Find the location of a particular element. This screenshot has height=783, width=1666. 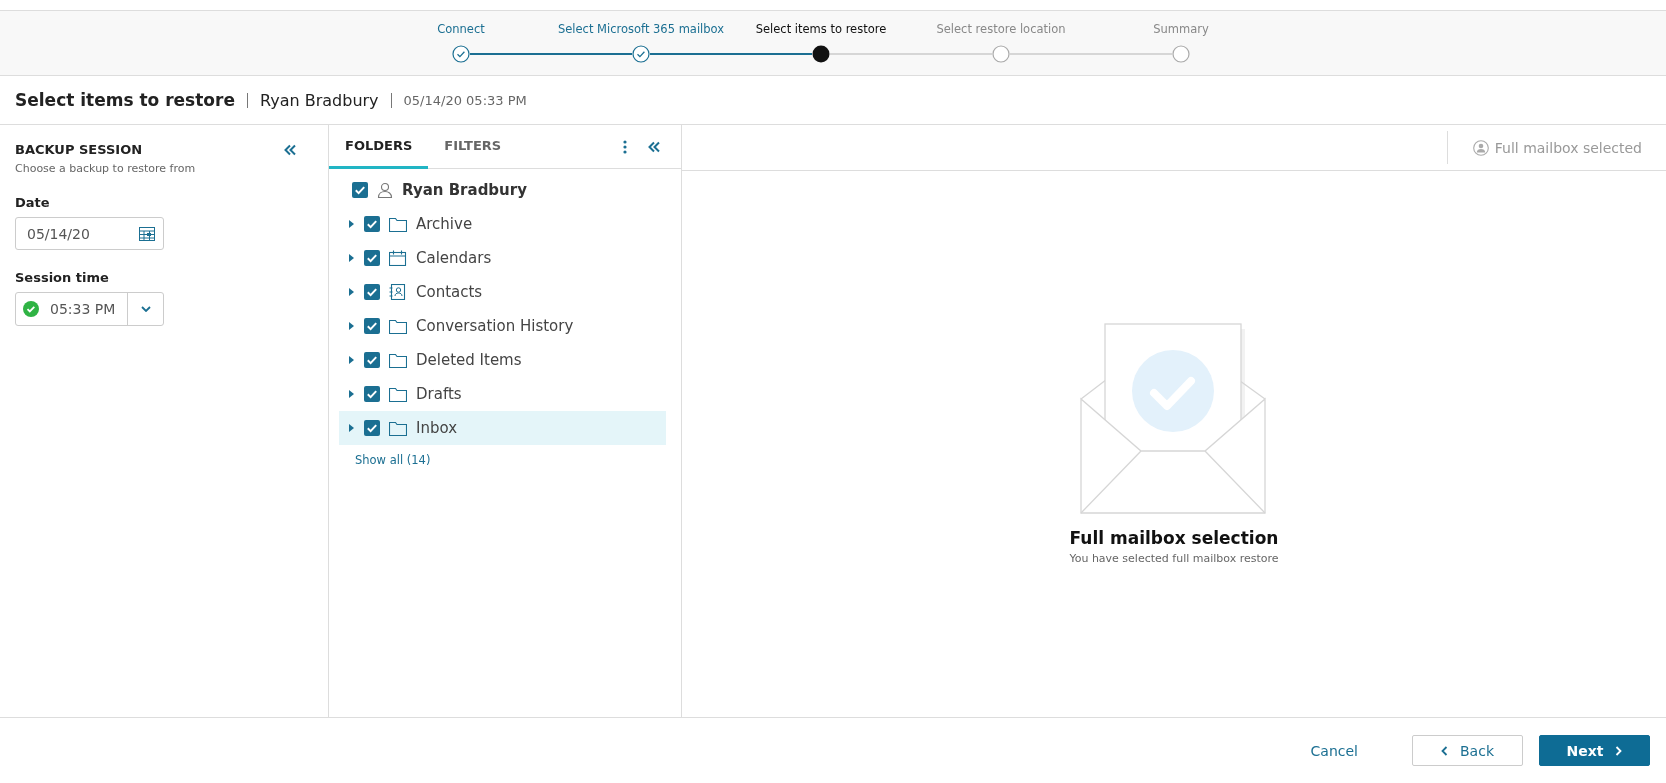

tree-item: Drafts is located at coordinates (502, 394).